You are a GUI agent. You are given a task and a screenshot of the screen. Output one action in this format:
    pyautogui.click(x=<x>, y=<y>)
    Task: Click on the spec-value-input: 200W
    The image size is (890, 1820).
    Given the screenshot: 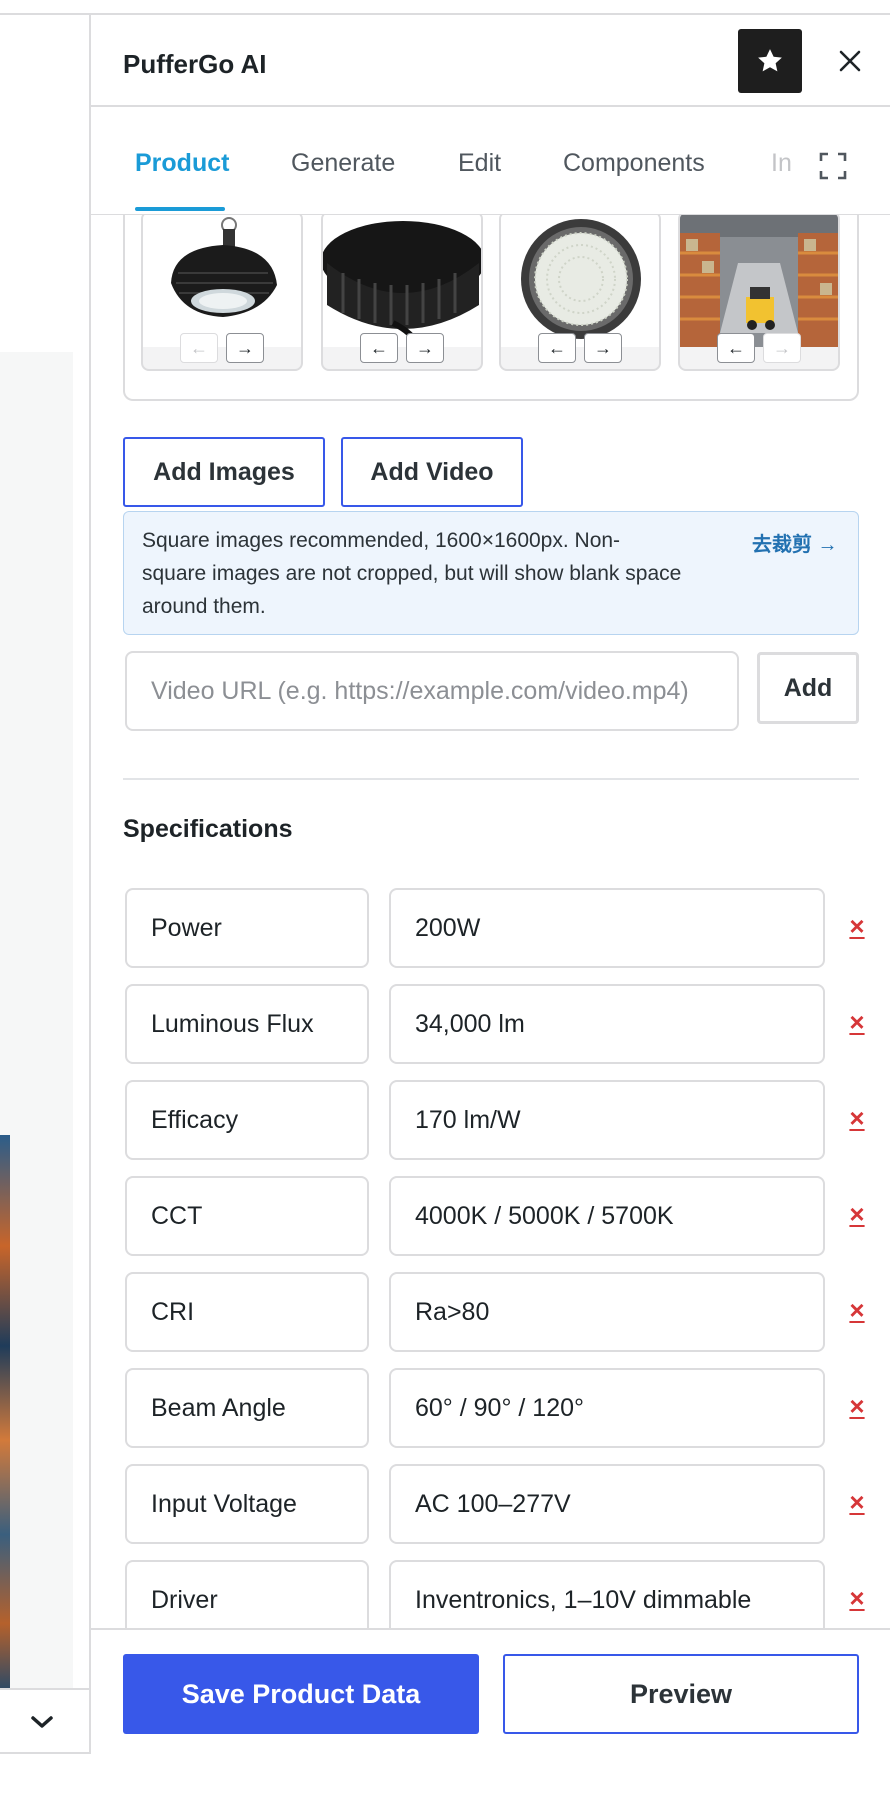 What is the action you would take?
    pyautogui.click(x=607, y=928)
    